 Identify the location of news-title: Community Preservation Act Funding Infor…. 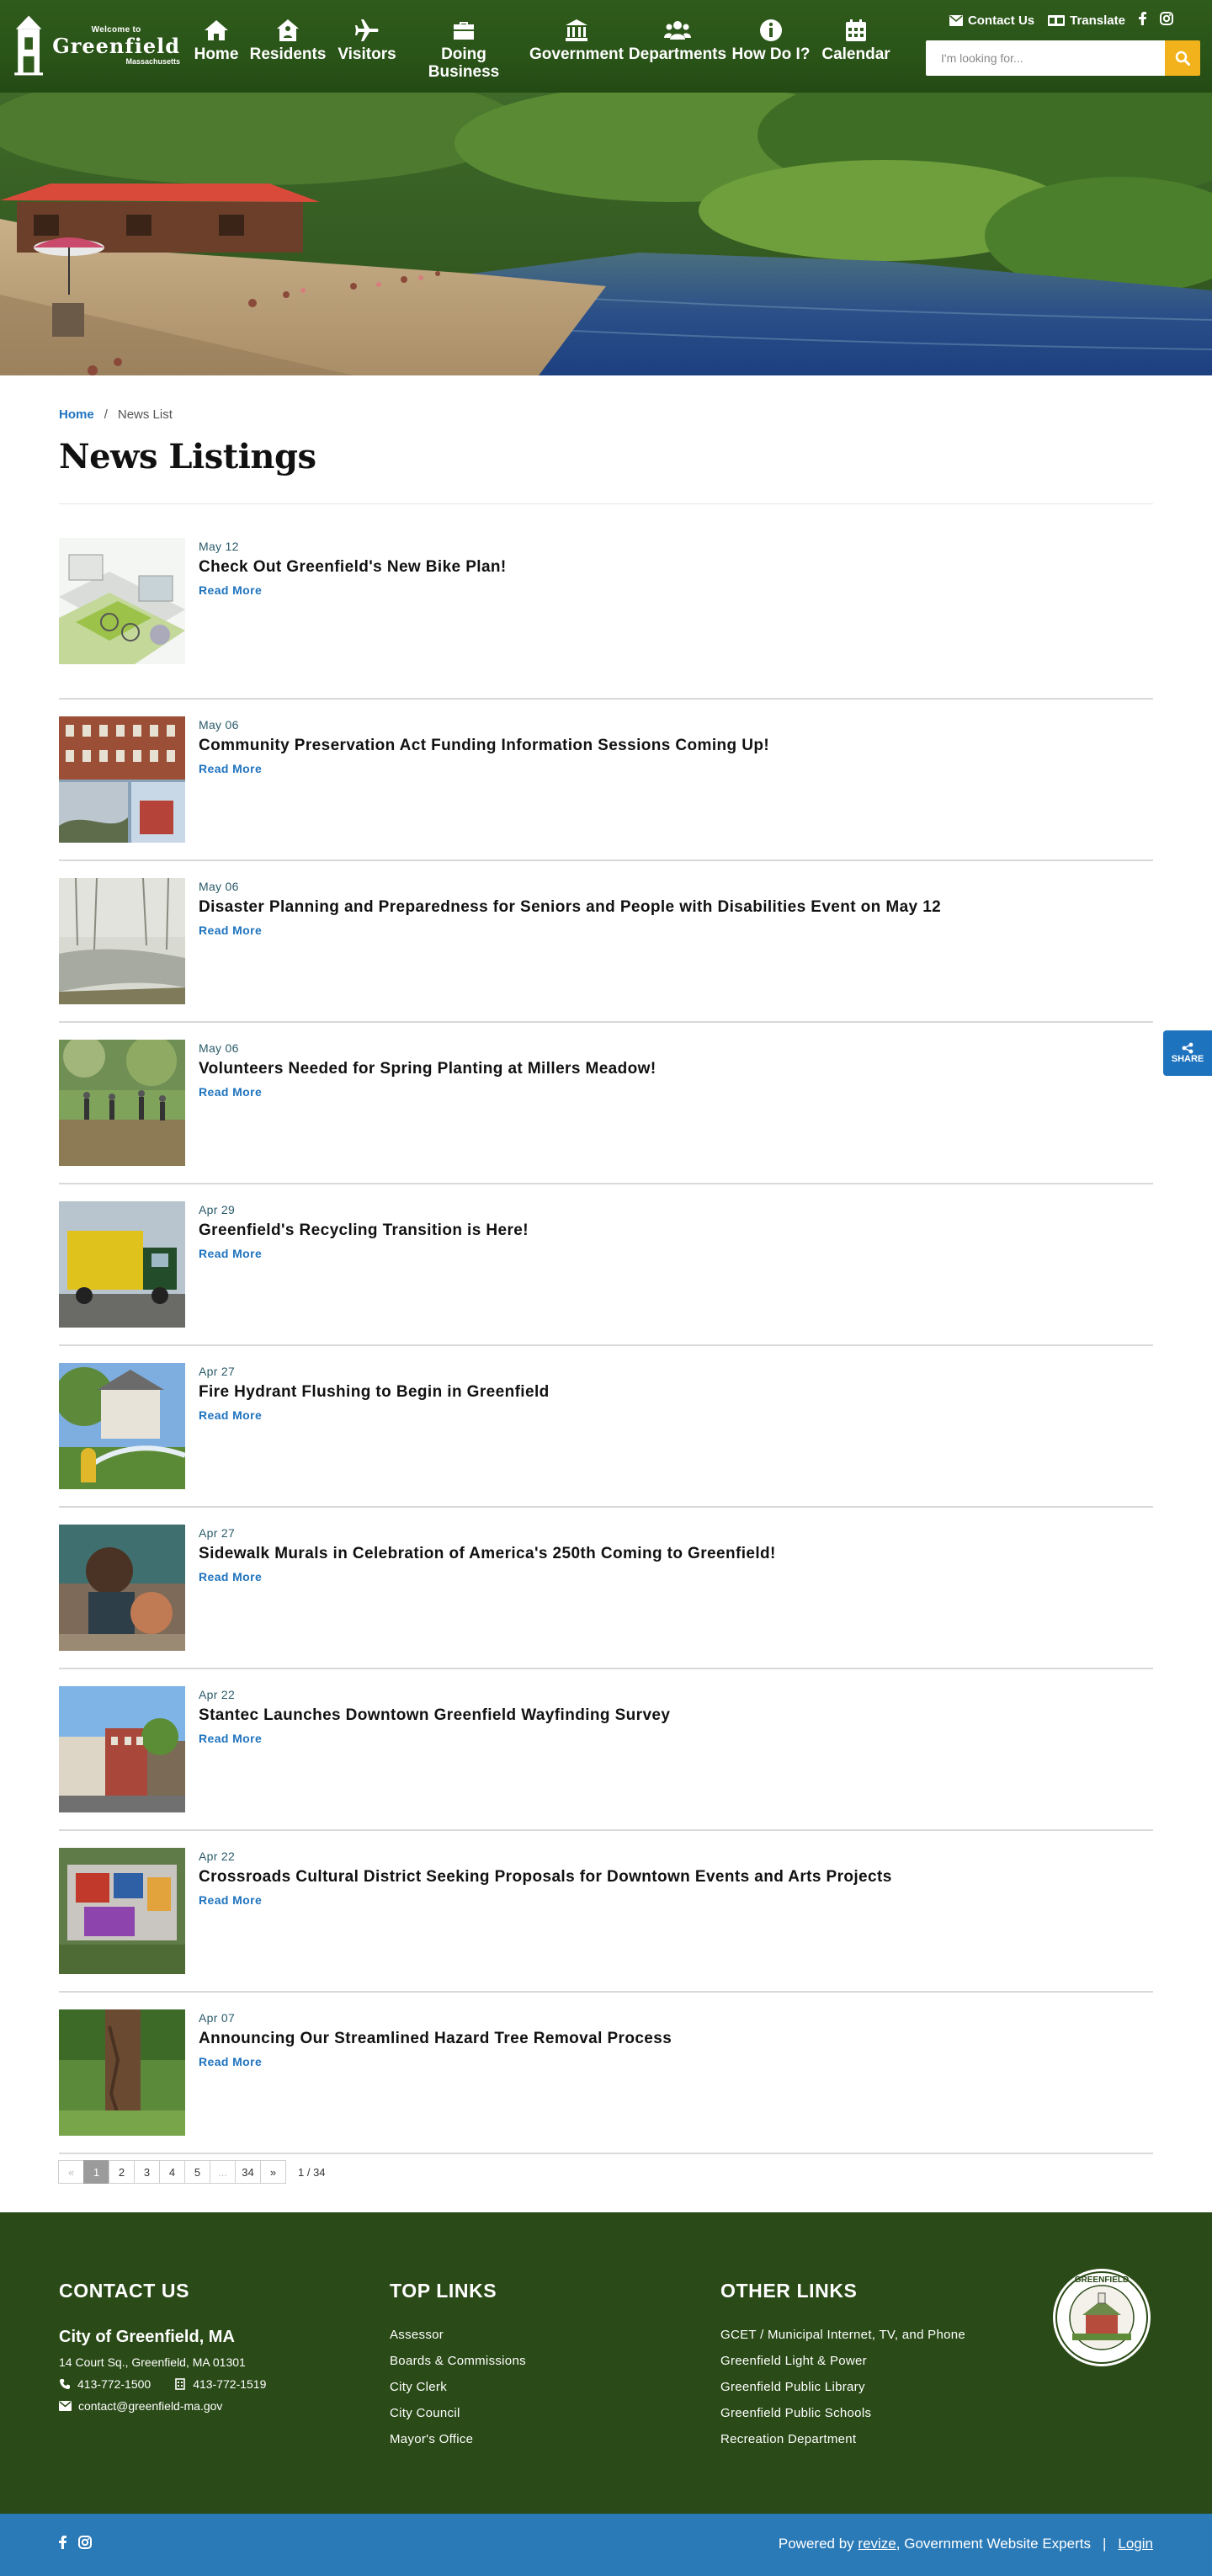
(484, 746).